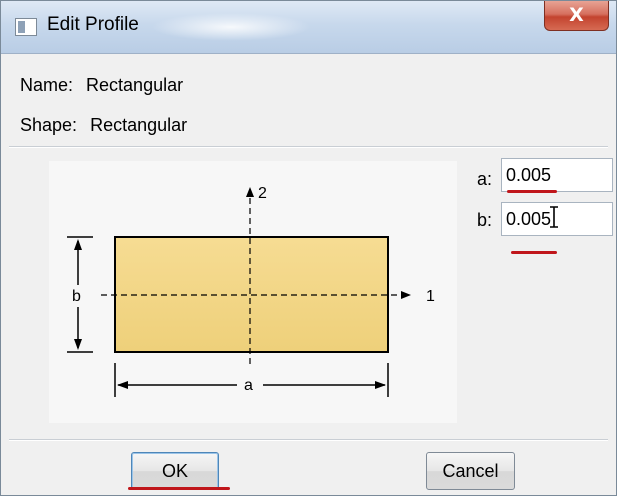 The height and width of the screenshot is (501, 619). I want to click on shape-row: Shape: Rectangular, so click(103, 125).